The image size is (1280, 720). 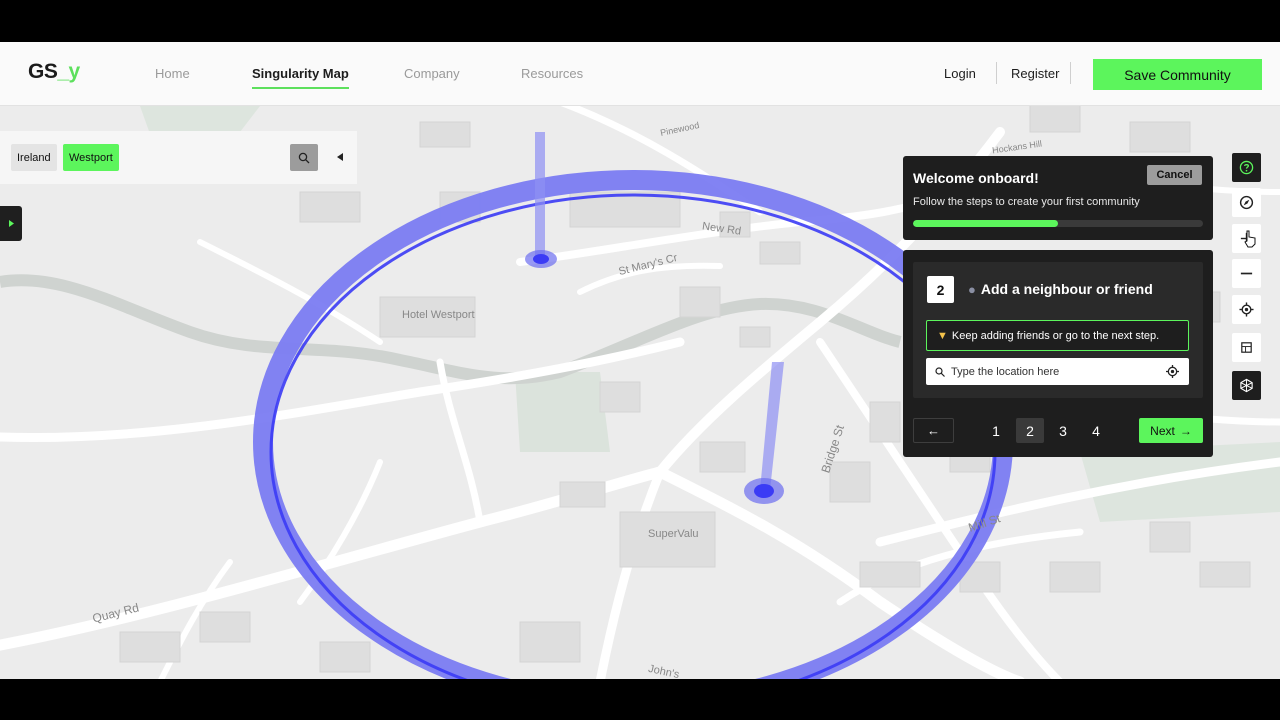 I want to click on layers-button, so click(x=1246, y=347).